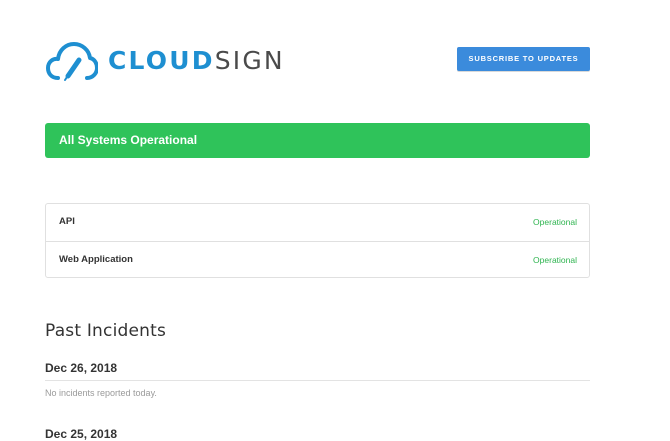  What do you see at coordinates (523, 59) in the screenshot?
I see `subscribe-button: SUBSCRIBE TO UPDATES` at bounding box center [523, 59].